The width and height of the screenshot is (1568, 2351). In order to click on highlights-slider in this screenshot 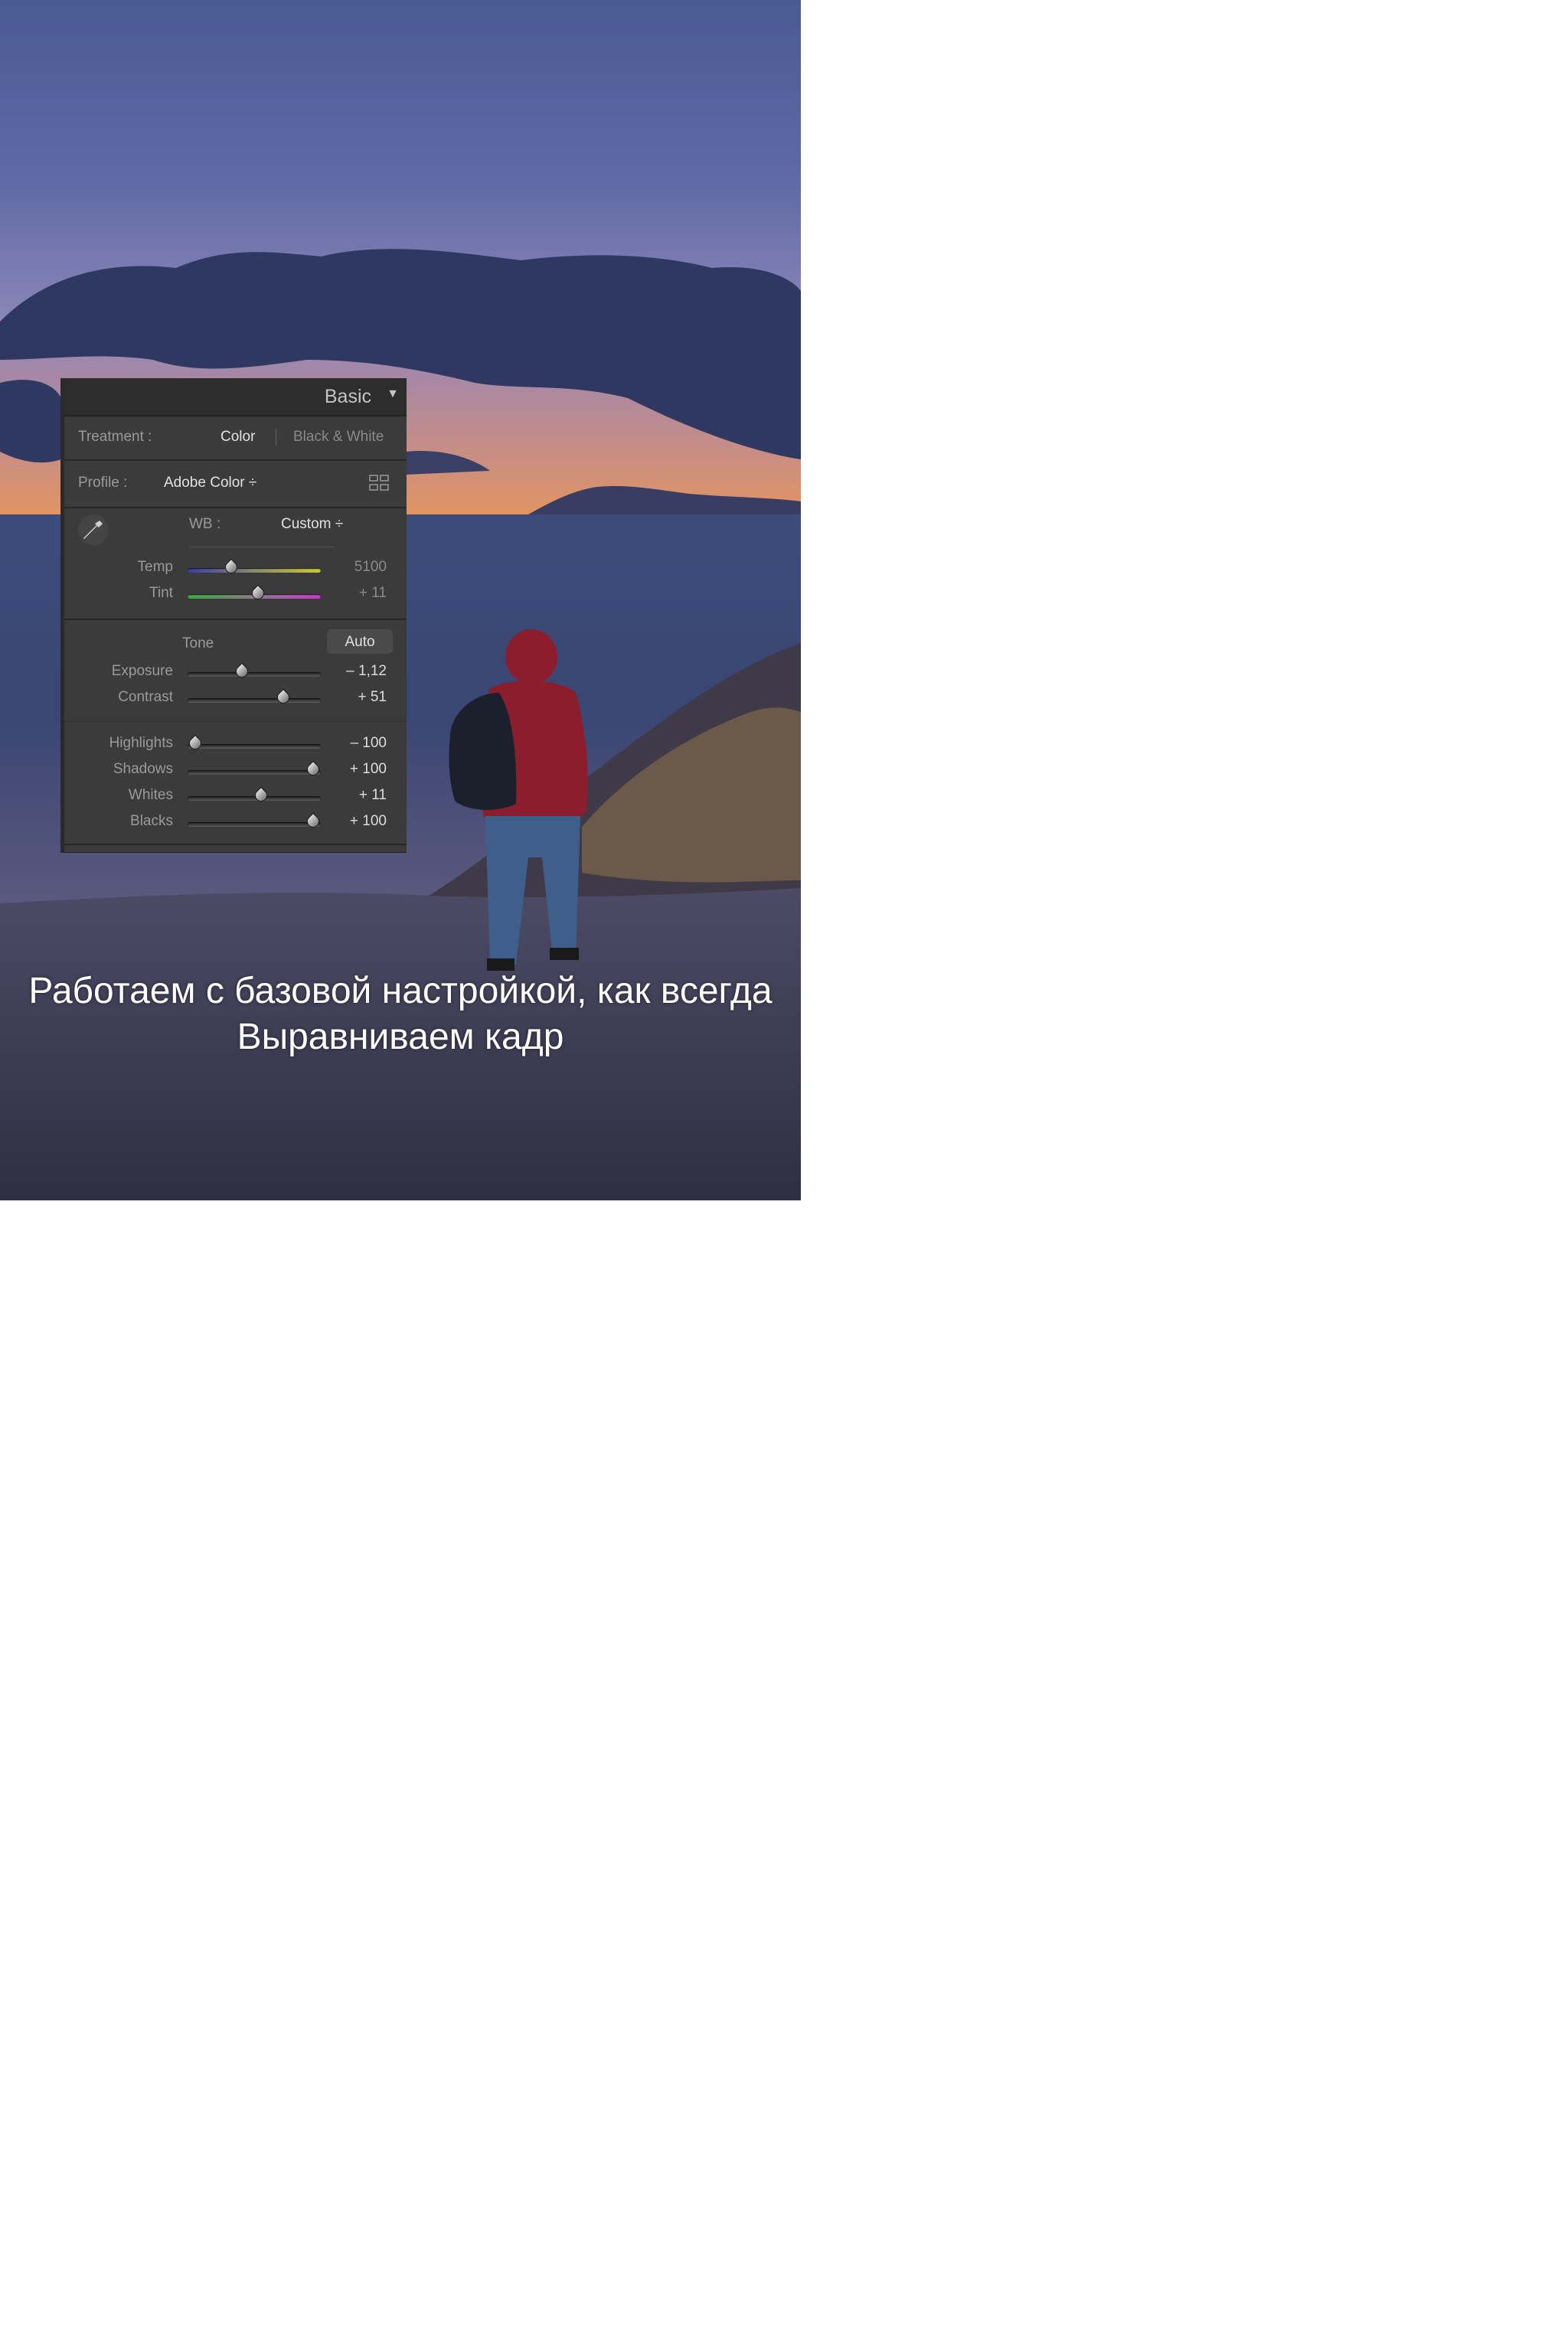, I will do `click(254, 746)`.